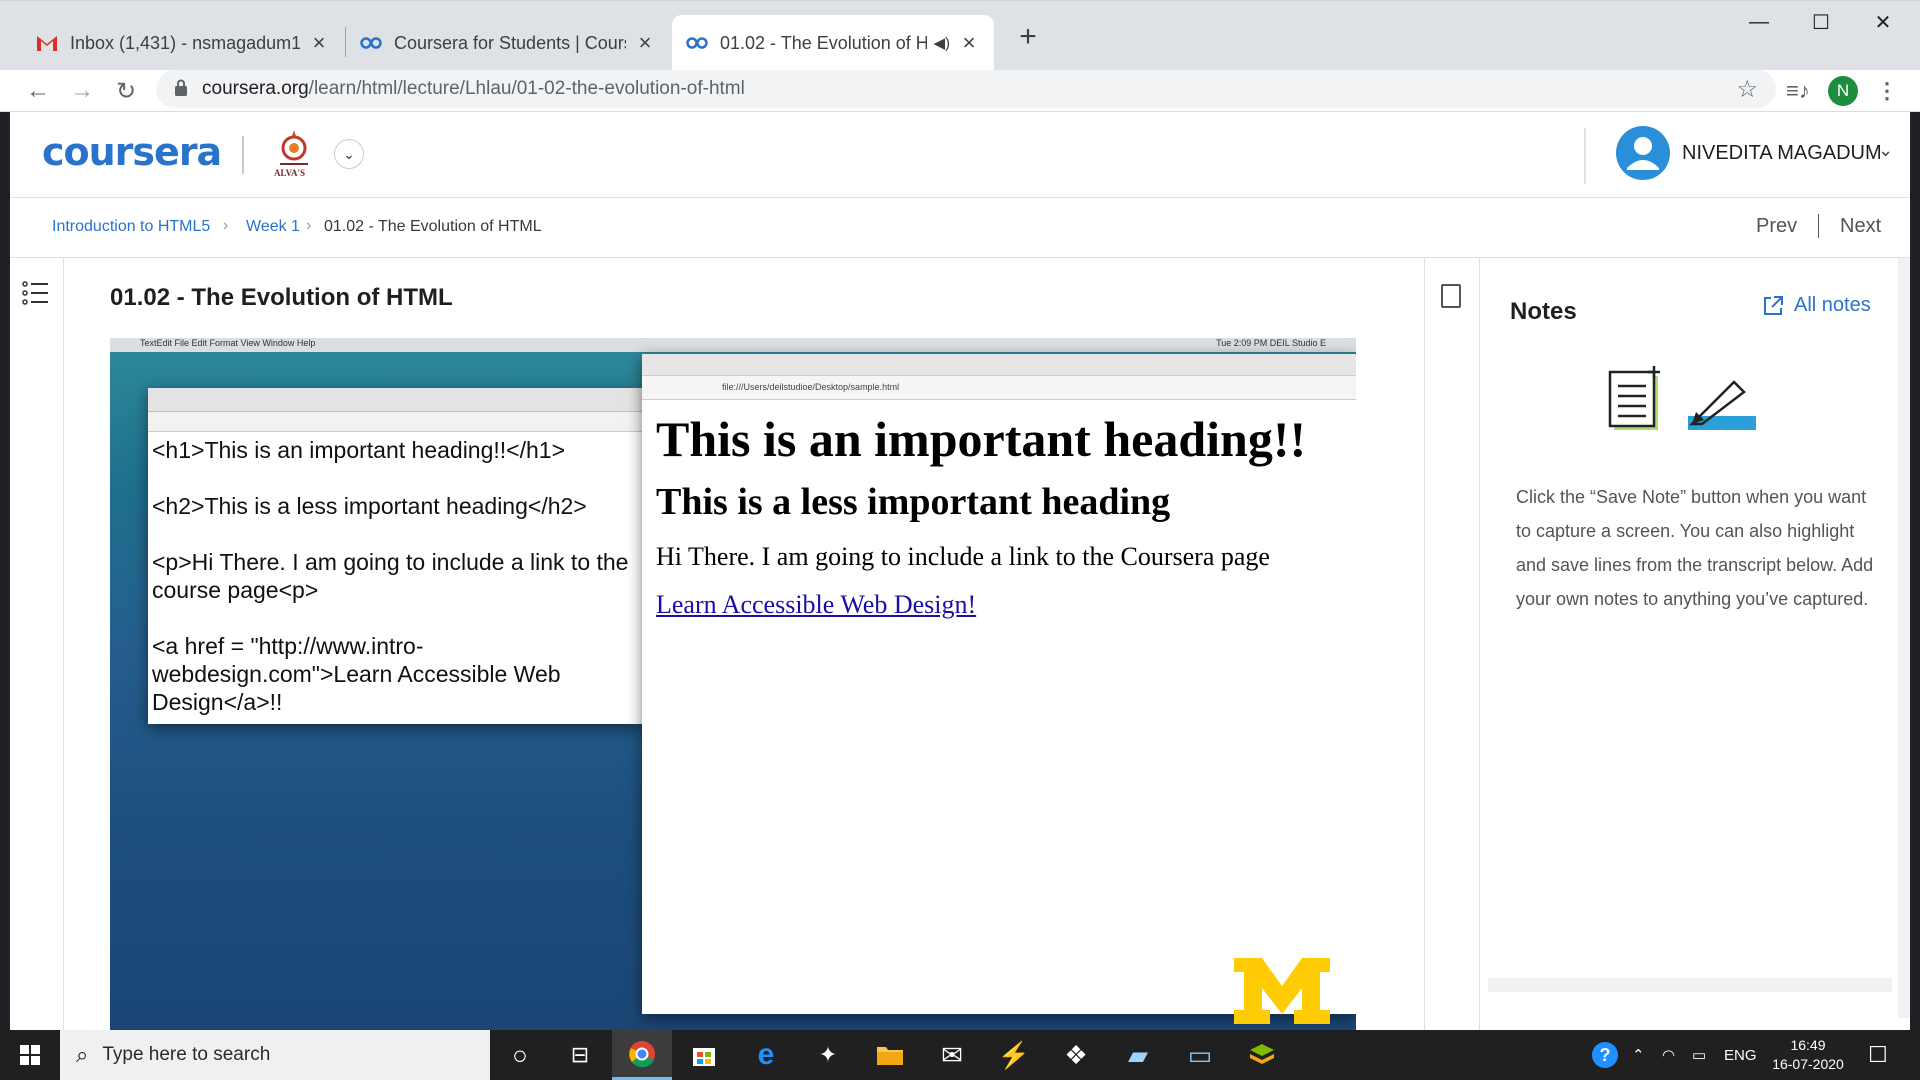  I want to click on minimize-button: —, so click(1759, 22).